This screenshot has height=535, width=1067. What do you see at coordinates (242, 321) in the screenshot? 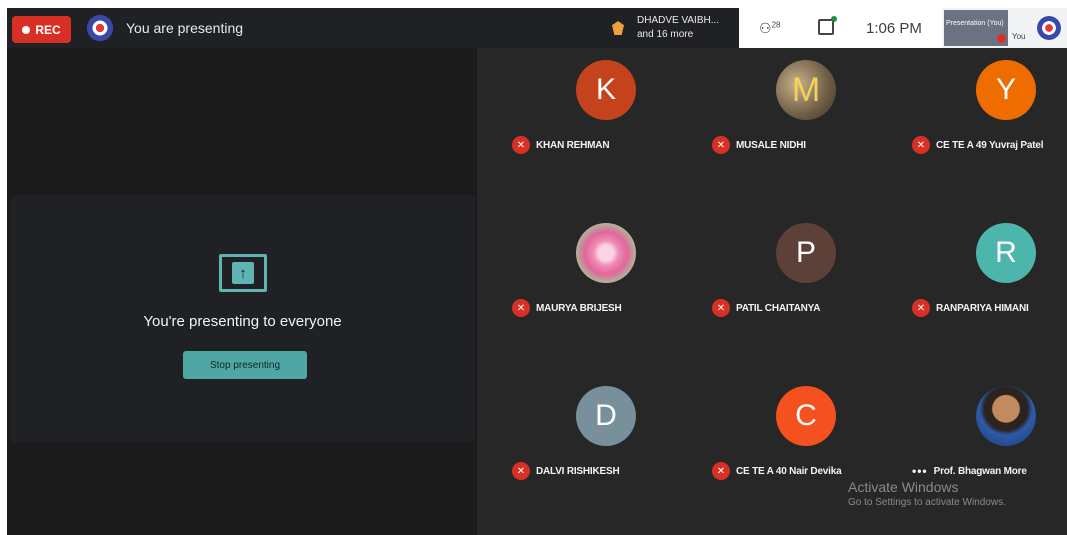
I see `presenting-message: You're presenting to everyone` at bounding box center [242, 321].